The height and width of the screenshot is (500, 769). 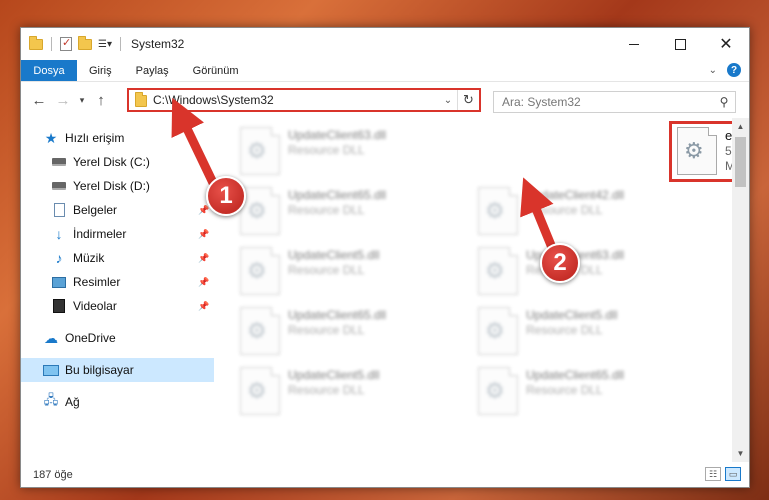 I want to click on help-icon: ?, so click(x=734, y=70).